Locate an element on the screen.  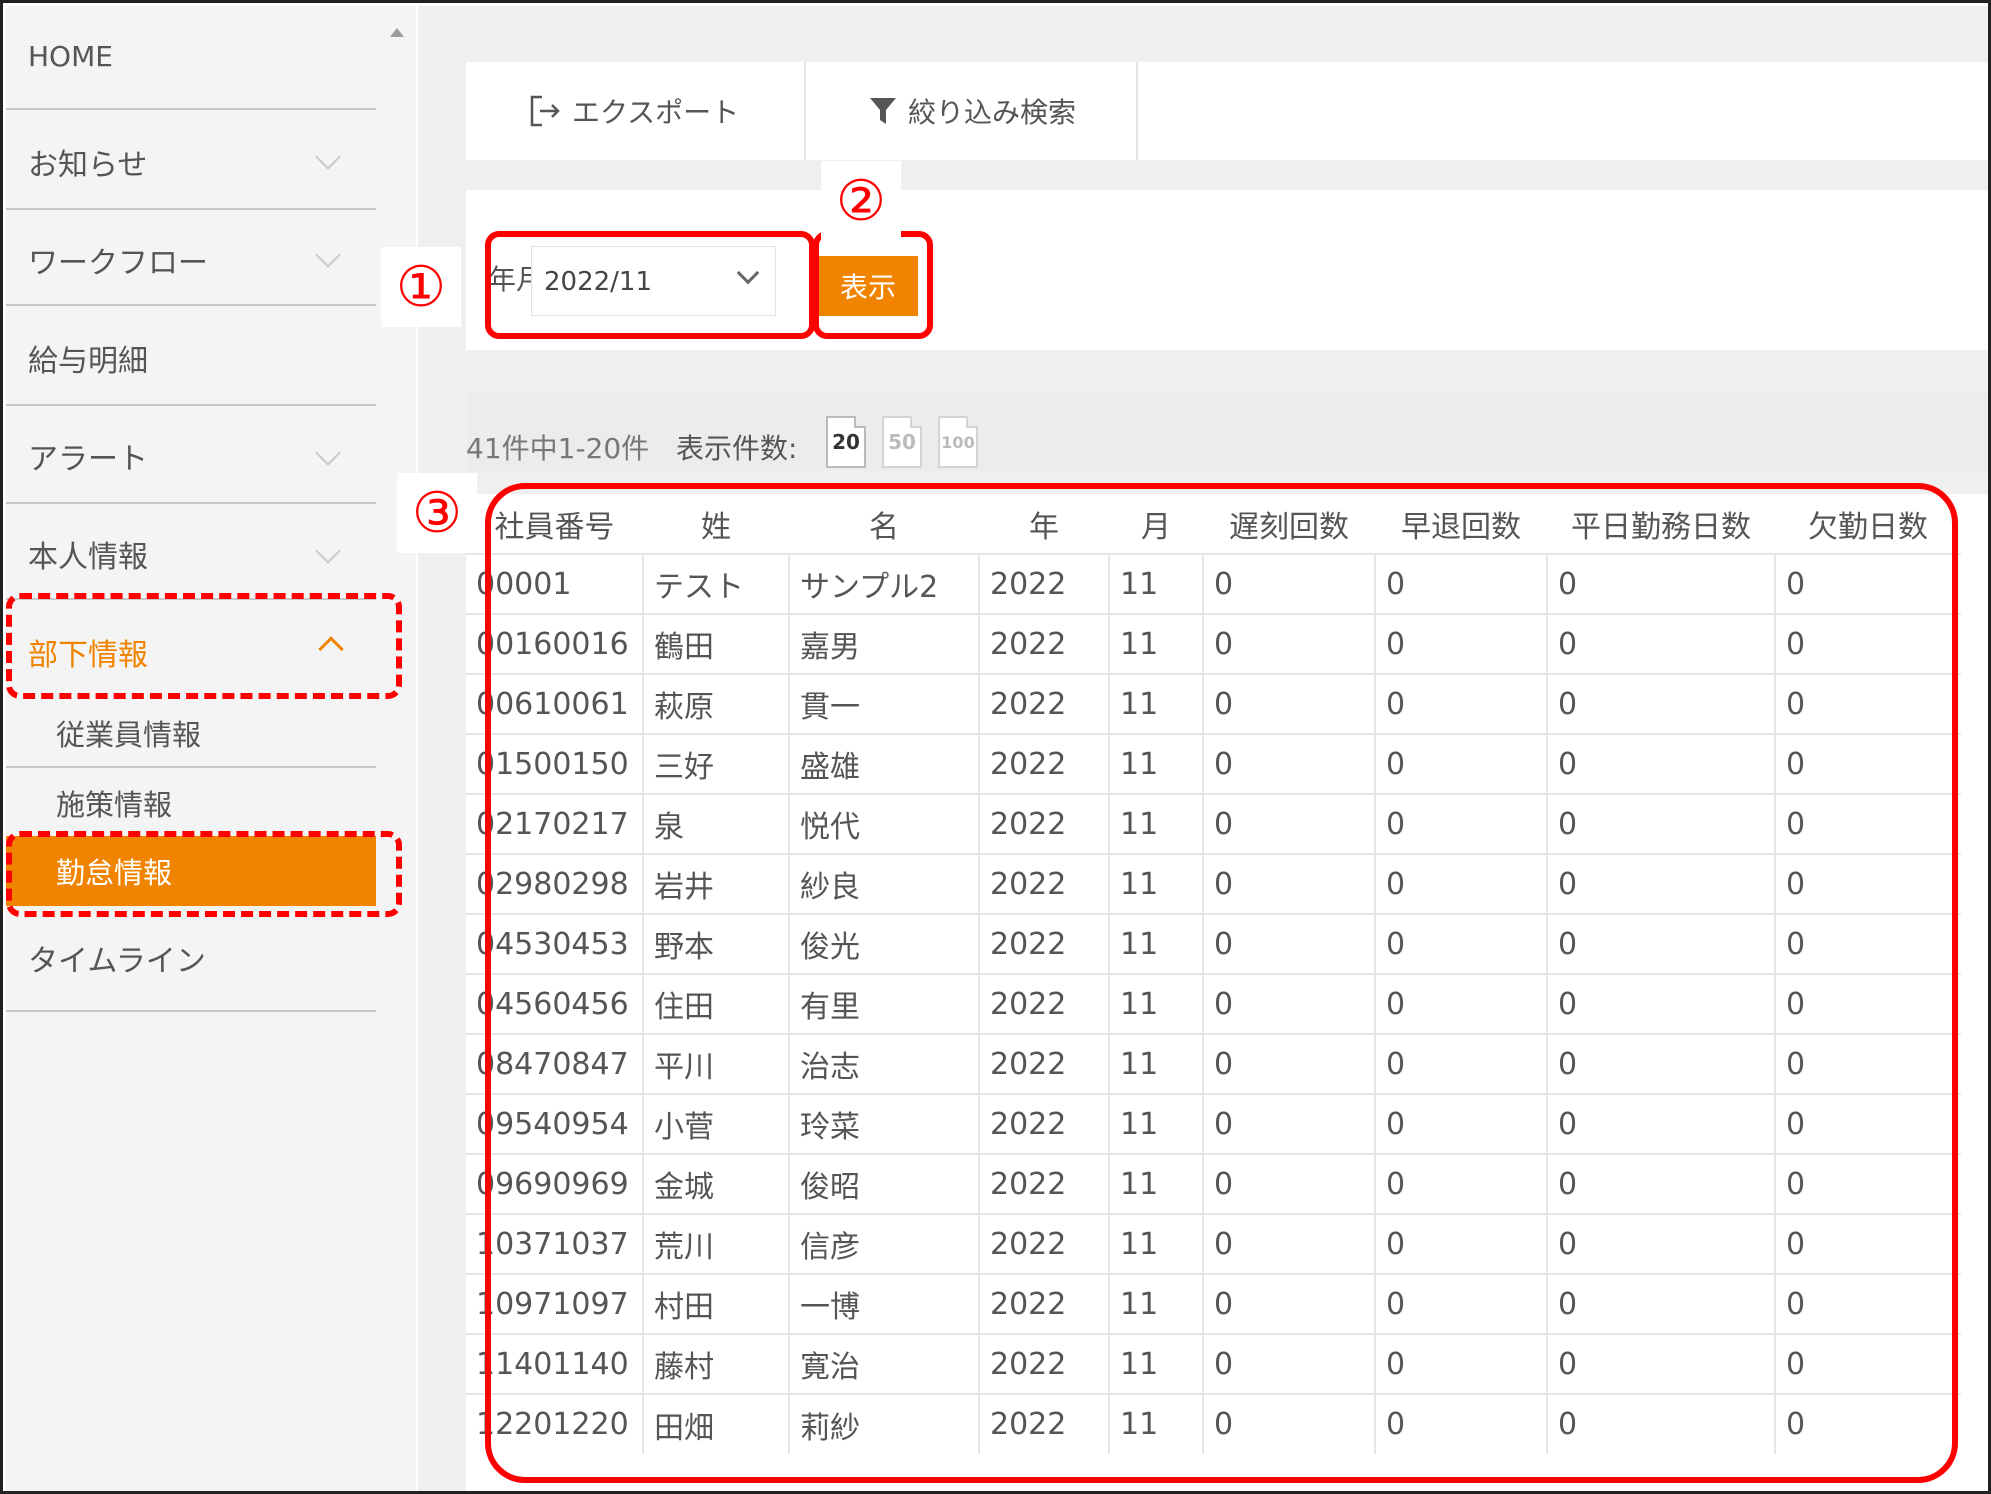
sidebar-subitem-label: 従業員情報 is located at coordinates (129, 735).